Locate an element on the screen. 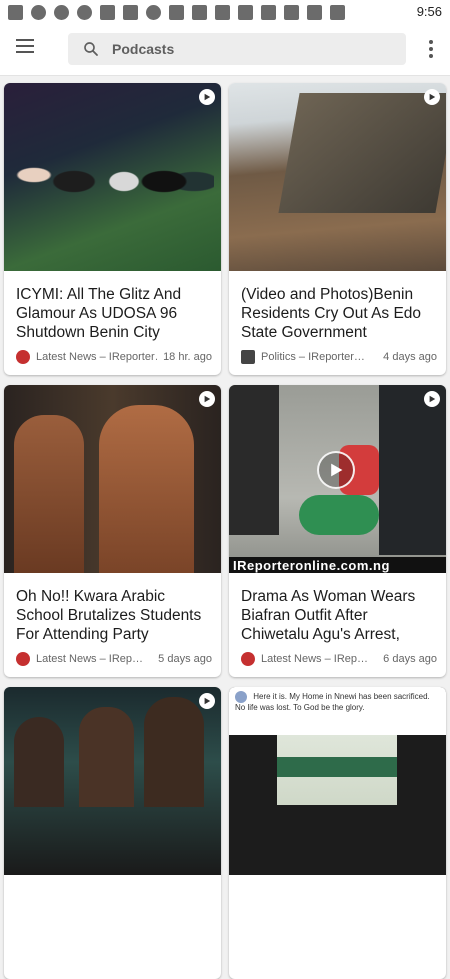 The image size is (450, 979). avatar is located at coordinates (241, 697).